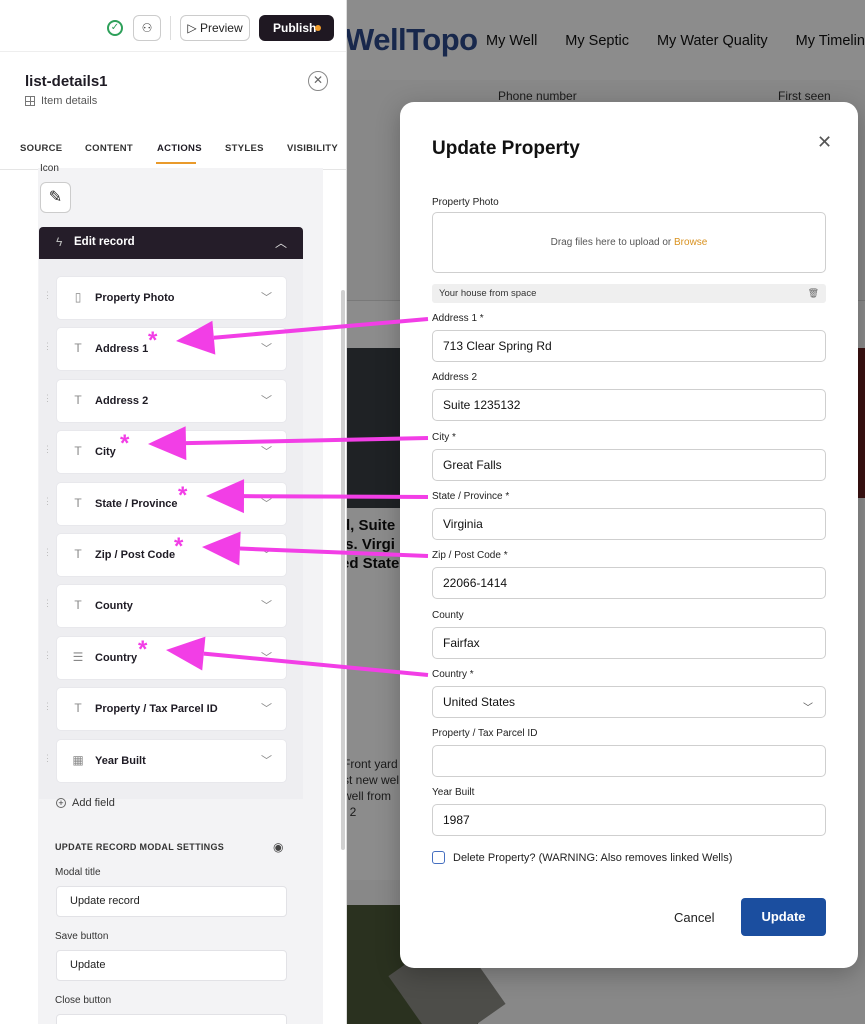 The image size is (865, 1024). I want to click on chevron-up-icon: ︿, so click(281, 242).